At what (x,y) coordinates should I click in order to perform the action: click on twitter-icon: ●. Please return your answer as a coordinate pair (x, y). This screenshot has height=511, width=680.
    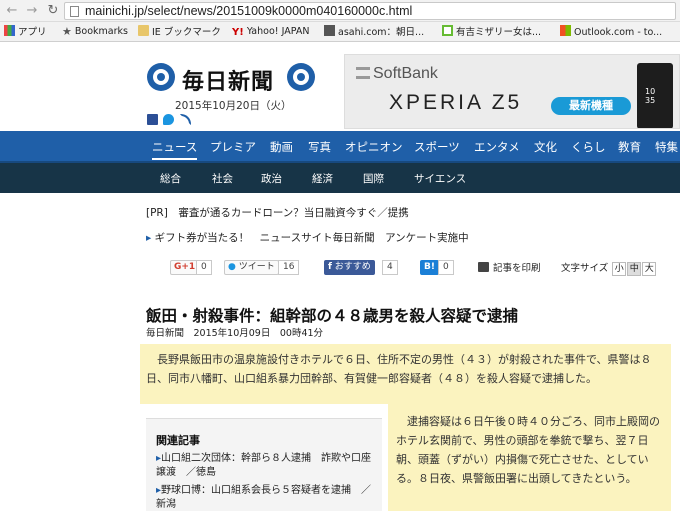
    Looking at the image, I should click on (232, 267).